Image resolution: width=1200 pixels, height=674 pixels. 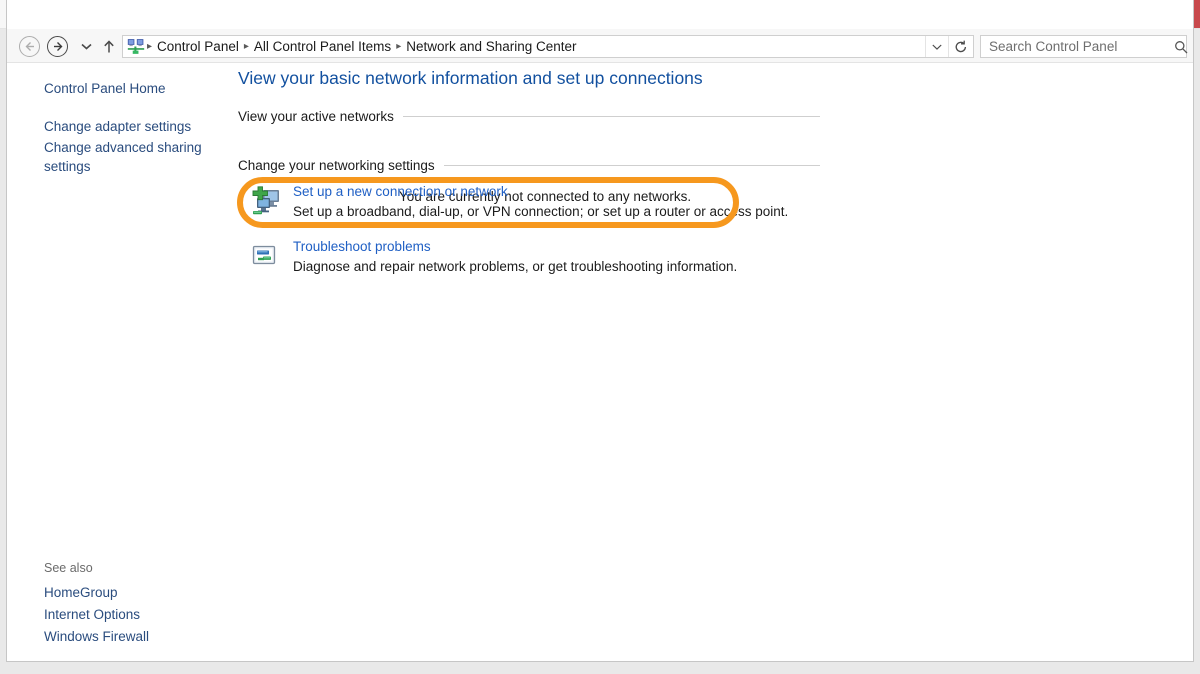 I want to click on section-active-networks: View your active networks, so click(x=529, y=116).